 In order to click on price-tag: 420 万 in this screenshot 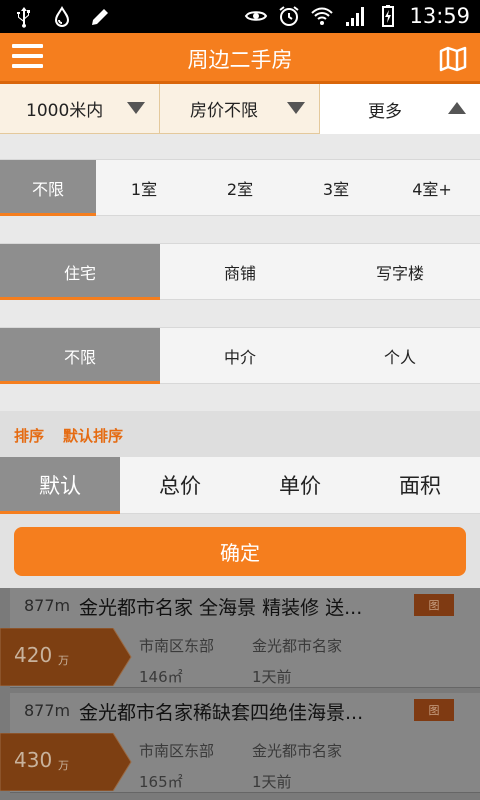, I will do `click(66, 657)`.